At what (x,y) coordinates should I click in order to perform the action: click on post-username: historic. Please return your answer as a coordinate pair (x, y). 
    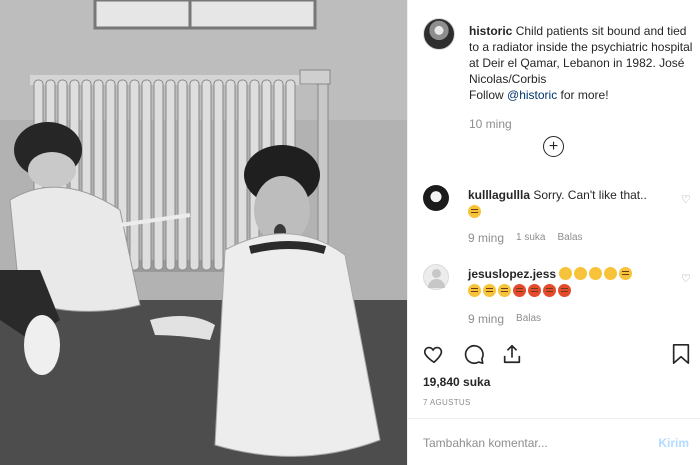
    Looking at the image, I should click on (490, 31).